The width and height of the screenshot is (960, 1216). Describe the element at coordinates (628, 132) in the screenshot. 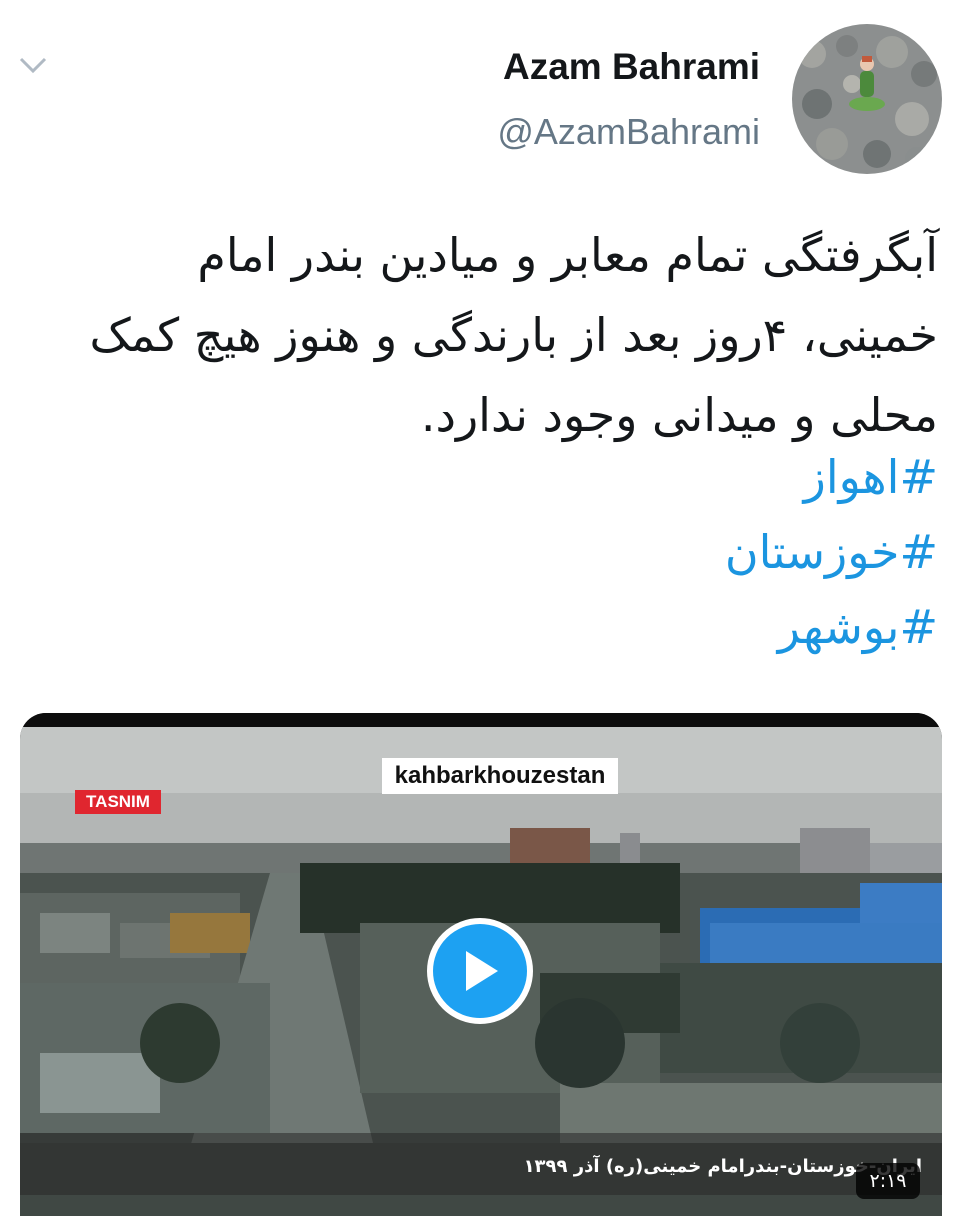

I see `author-handle: @AzamBahrami` at that location.